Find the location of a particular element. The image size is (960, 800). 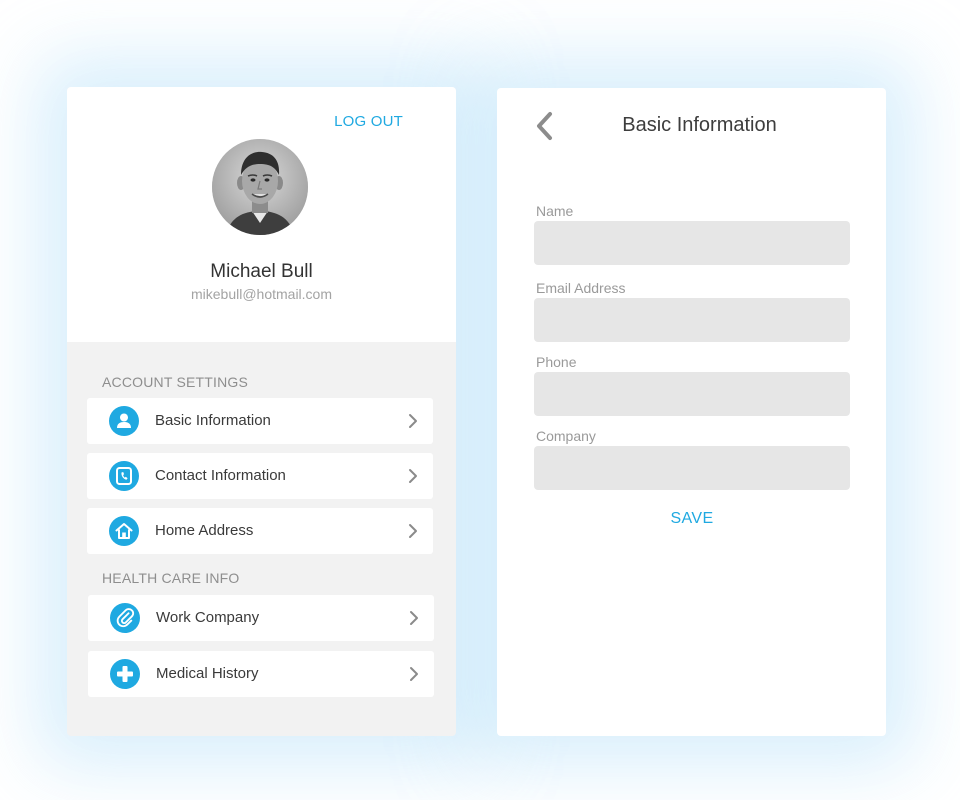

phone-icon is located at coordinates (124, 476).